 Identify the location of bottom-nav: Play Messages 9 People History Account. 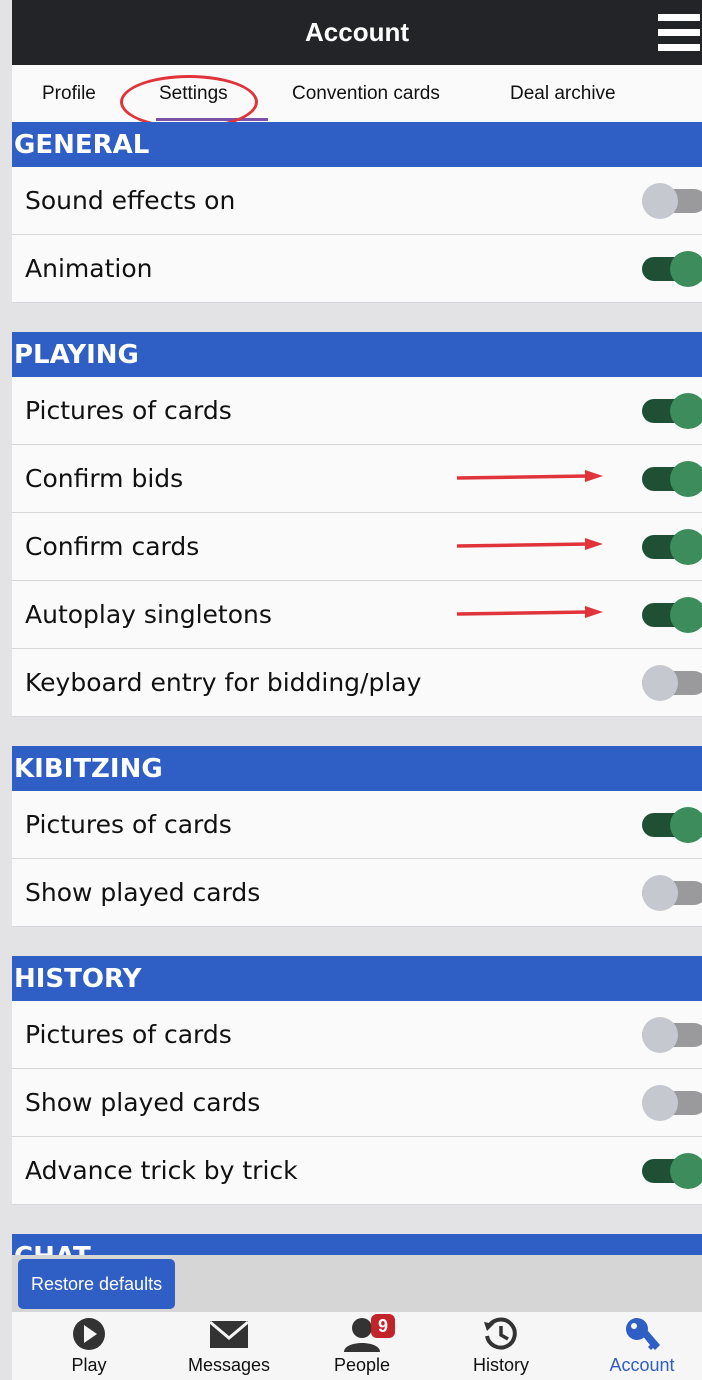
(357, 1346).